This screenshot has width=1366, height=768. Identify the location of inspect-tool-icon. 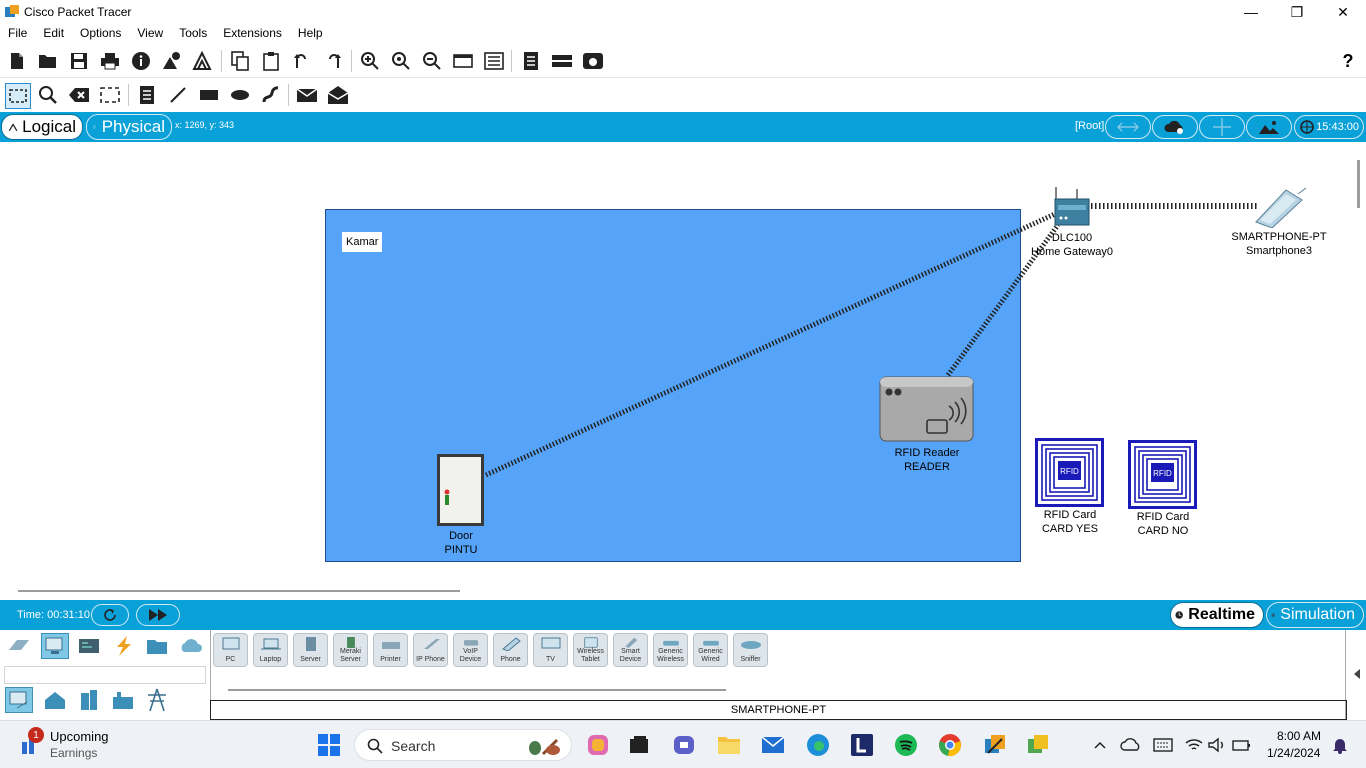
(48, 95).